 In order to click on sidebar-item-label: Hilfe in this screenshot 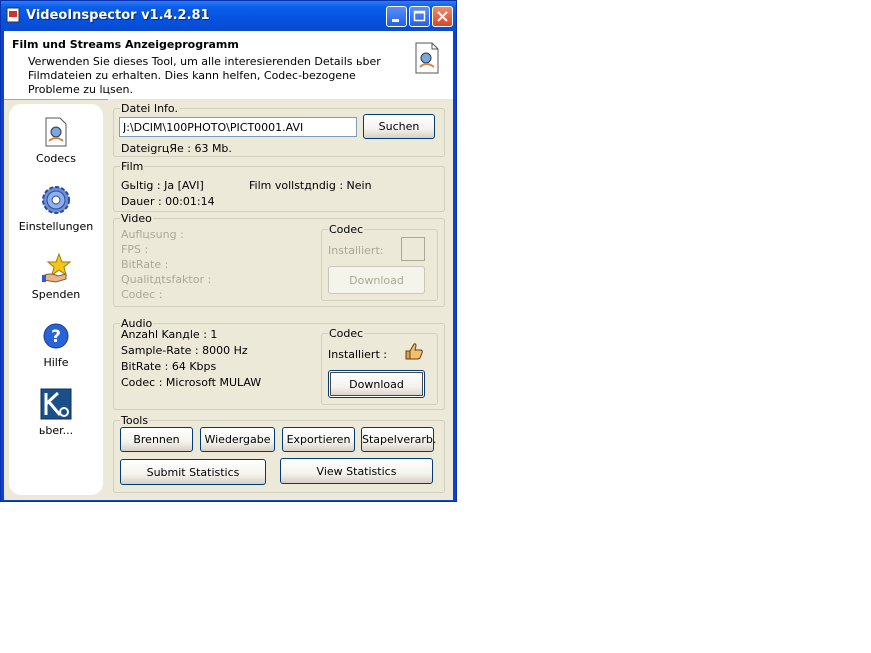, I will do `click(56, 362)`.